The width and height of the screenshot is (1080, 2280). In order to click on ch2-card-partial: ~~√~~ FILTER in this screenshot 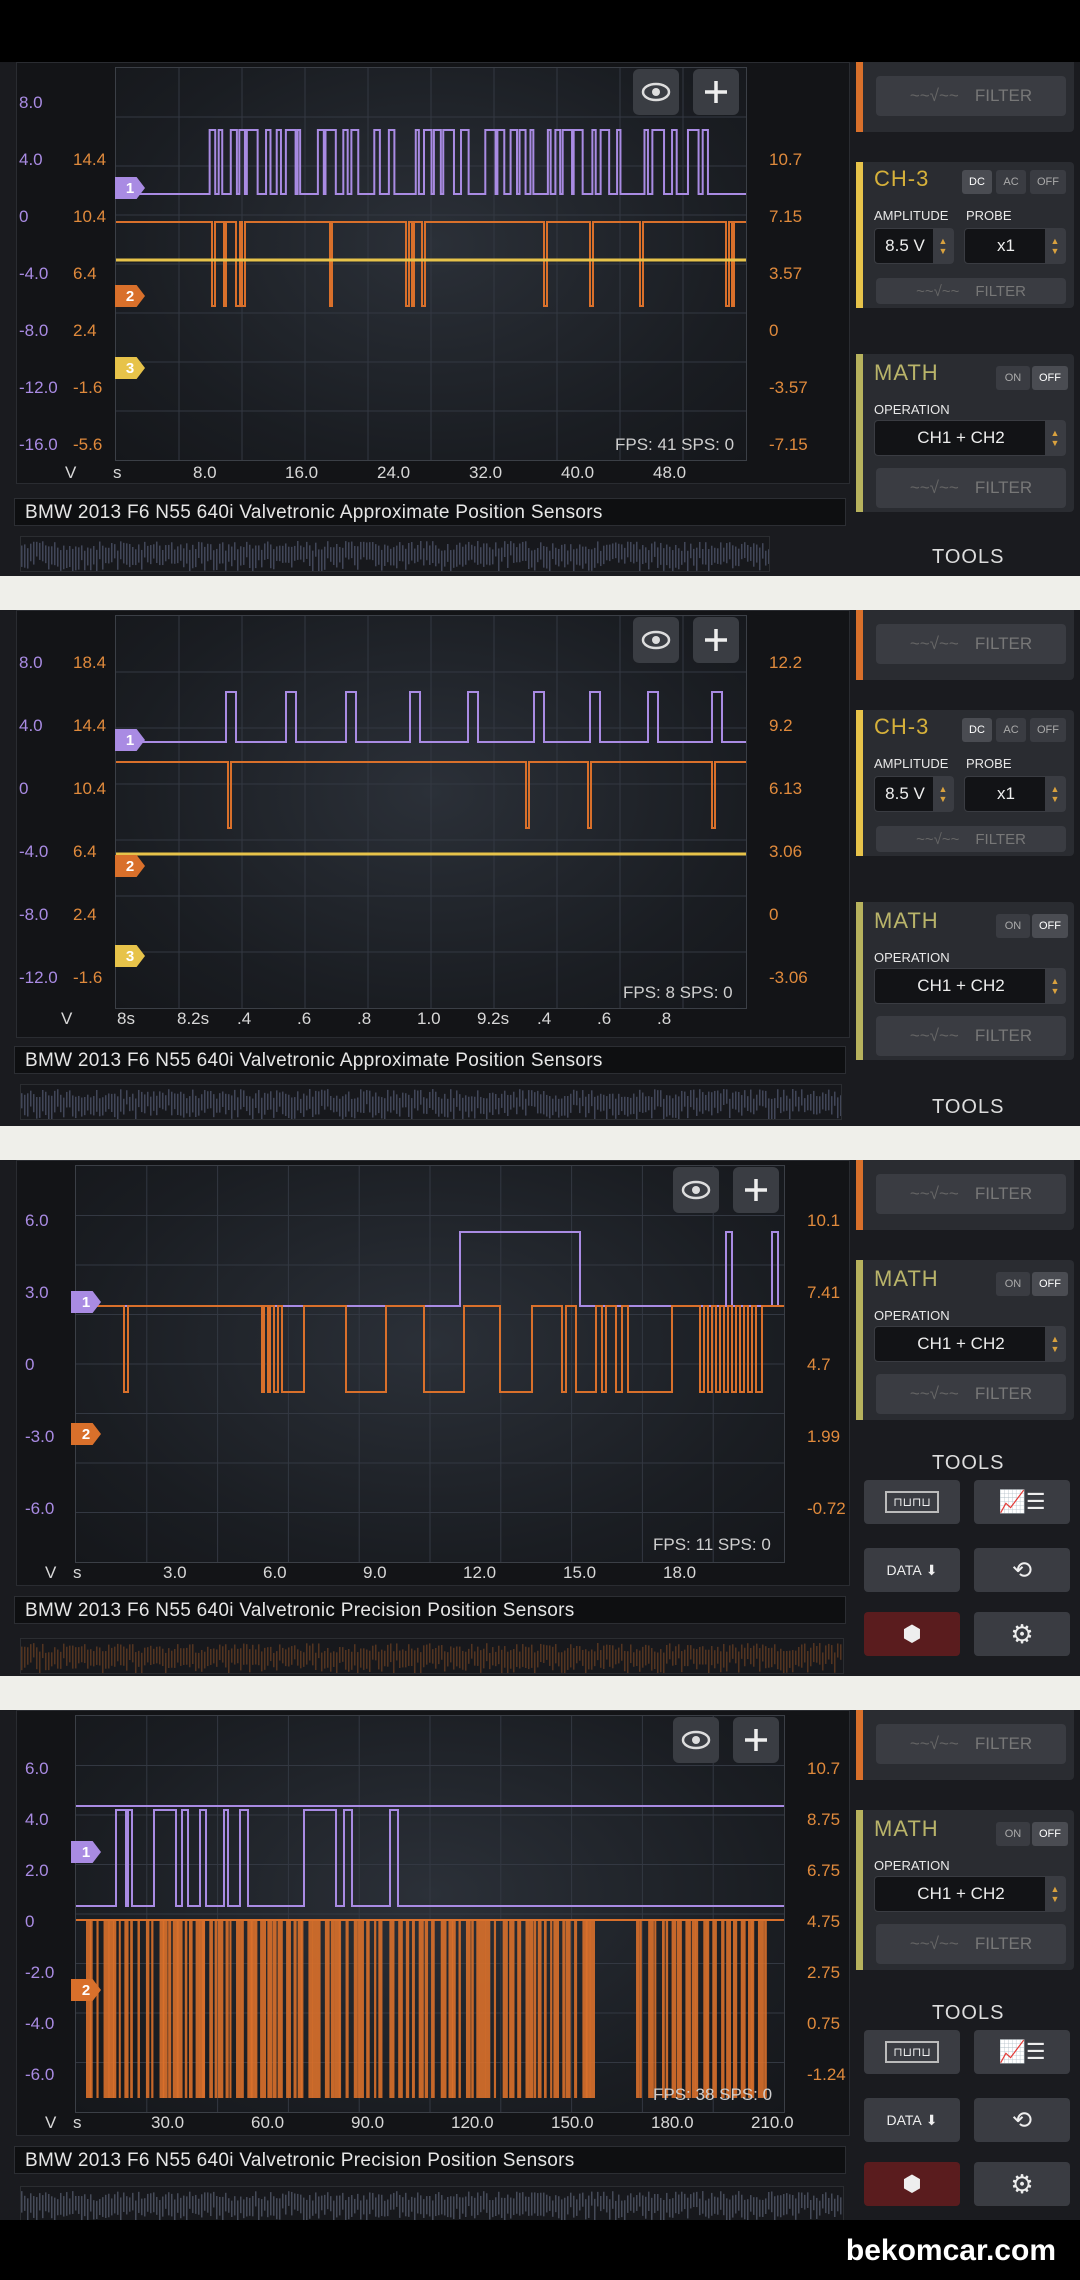, I will do `click(965, 97)`.